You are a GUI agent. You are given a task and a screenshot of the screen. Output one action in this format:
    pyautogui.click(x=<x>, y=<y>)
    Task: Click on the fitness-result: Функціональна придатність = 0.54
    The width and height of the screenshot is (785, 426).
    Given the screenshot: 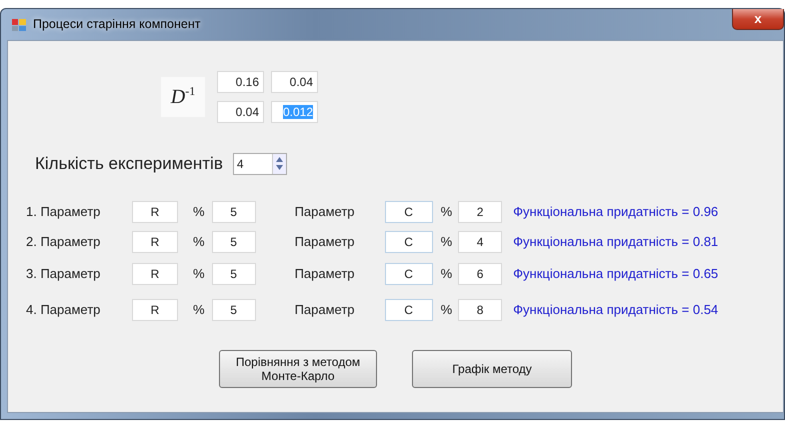 What is the action you would take?
    pyautogui.click(x=615, y=309)
    